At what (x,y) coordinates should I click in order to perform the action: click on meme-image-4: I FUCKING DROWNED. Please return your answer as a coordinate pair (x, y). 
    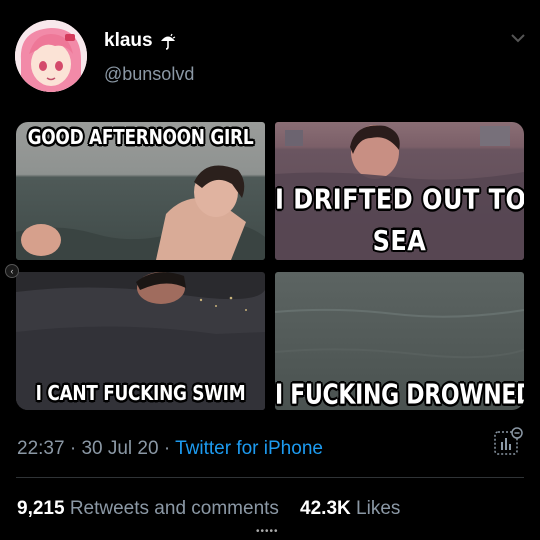
    Looking at the image, I should click on (399, 341).